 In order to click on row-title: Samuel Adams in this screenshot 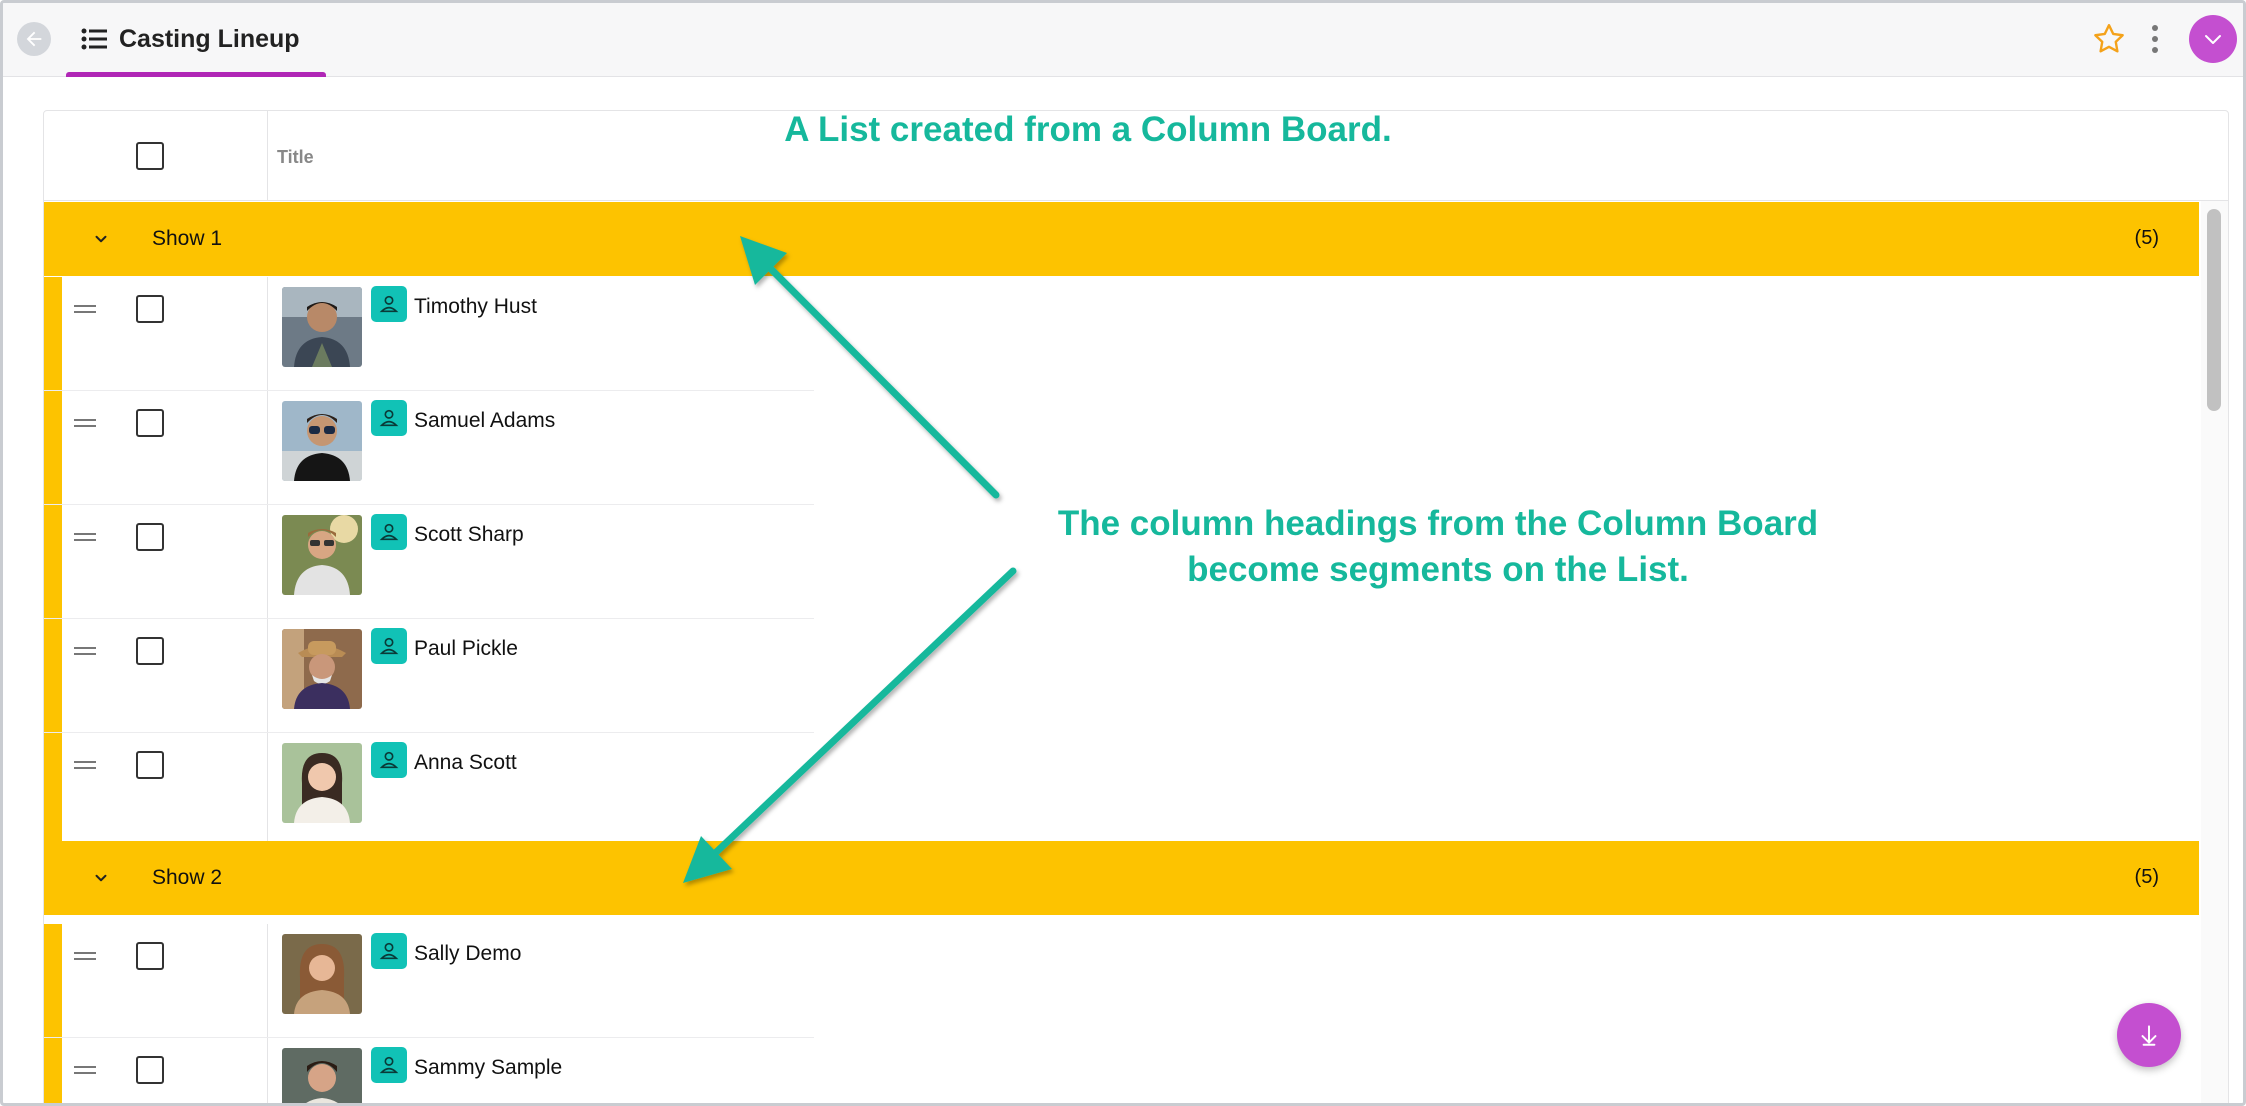, I will do `click(484, 421)`.